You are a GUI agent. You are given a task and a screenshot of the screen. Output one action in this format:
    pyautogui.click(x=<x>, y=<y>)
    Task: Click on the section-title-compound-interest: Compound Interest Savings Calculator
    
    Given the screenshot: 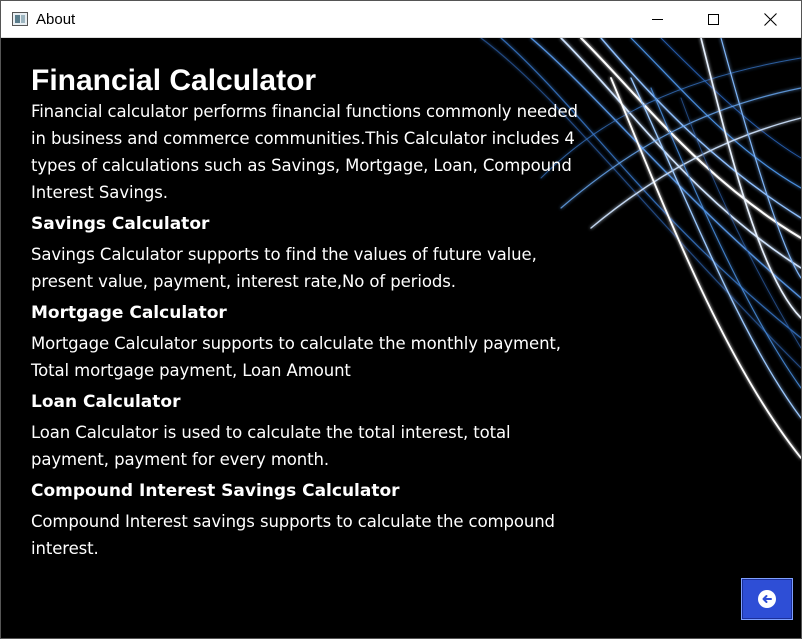 What is the action you would take?
    pyautogui.click(x=215, y=491)
    